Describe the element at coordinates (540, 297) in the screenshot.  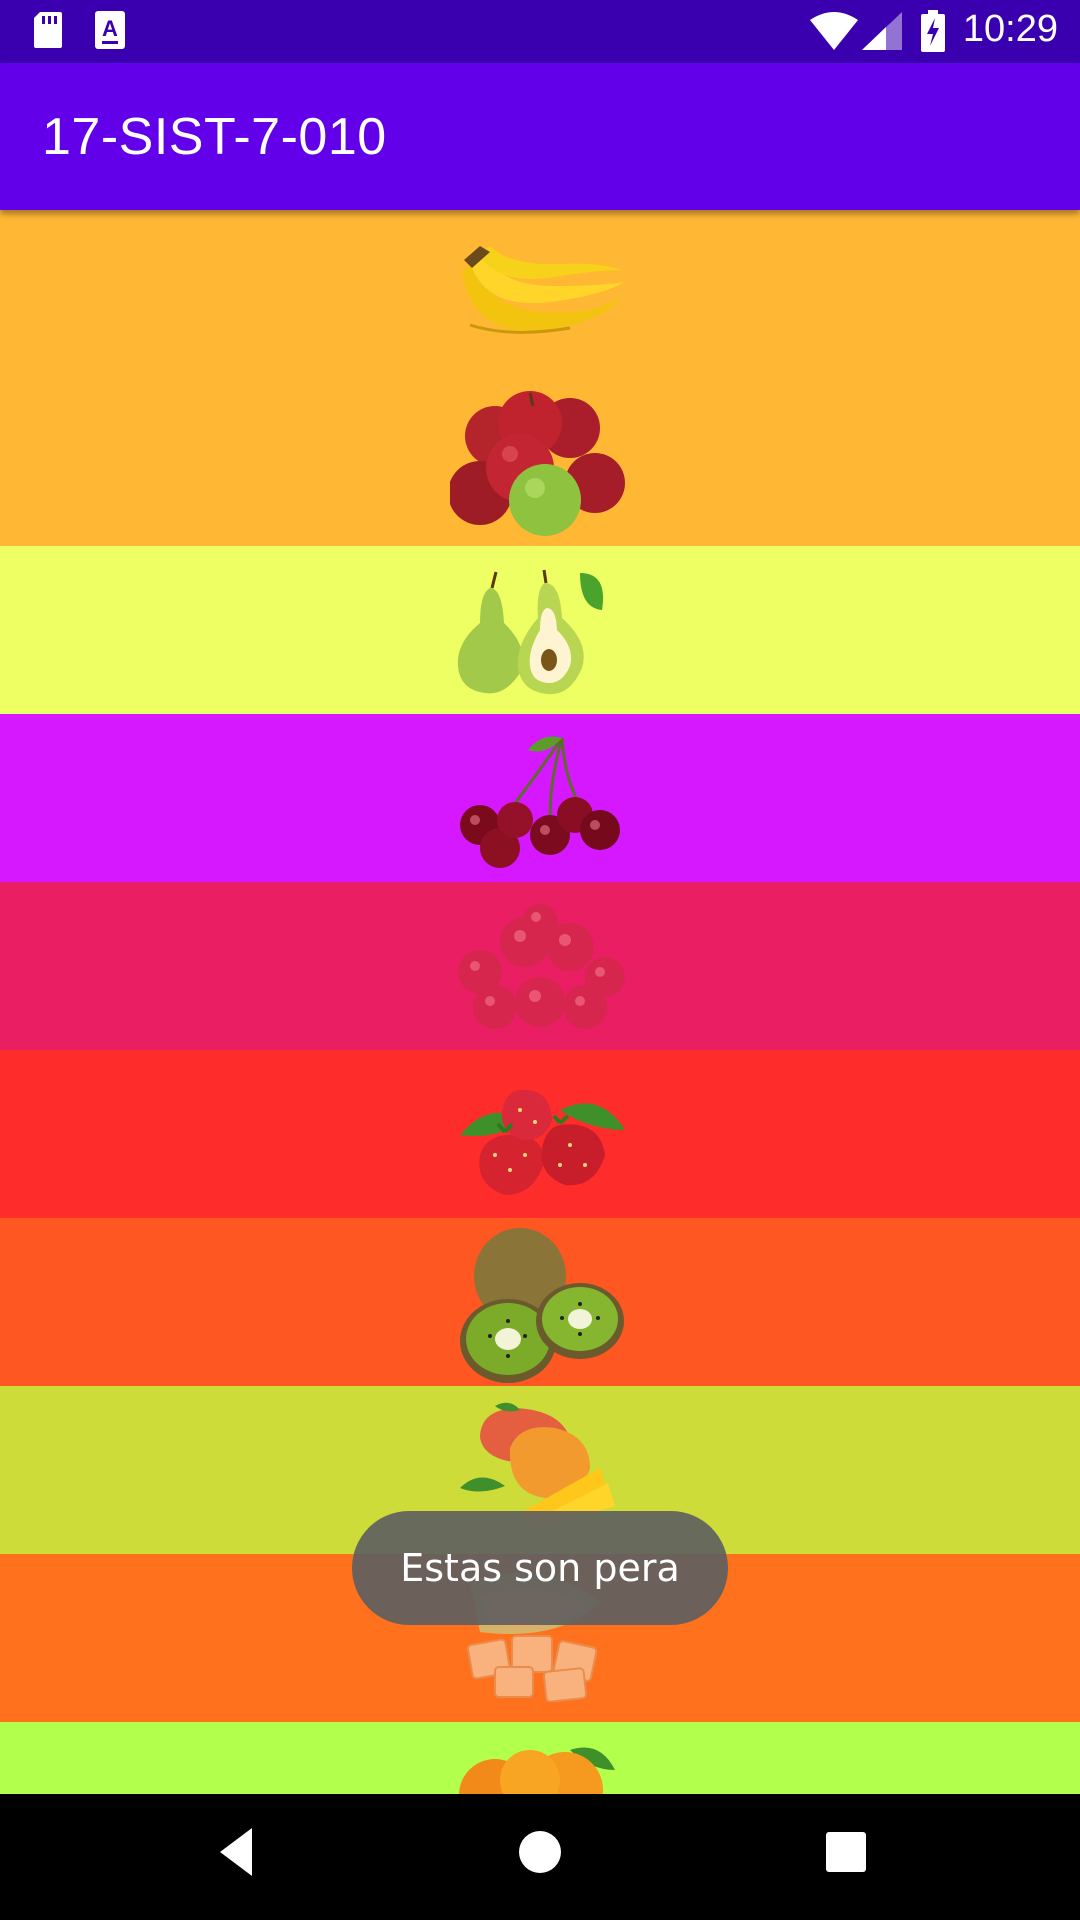
I see `banana-icon` at that location.